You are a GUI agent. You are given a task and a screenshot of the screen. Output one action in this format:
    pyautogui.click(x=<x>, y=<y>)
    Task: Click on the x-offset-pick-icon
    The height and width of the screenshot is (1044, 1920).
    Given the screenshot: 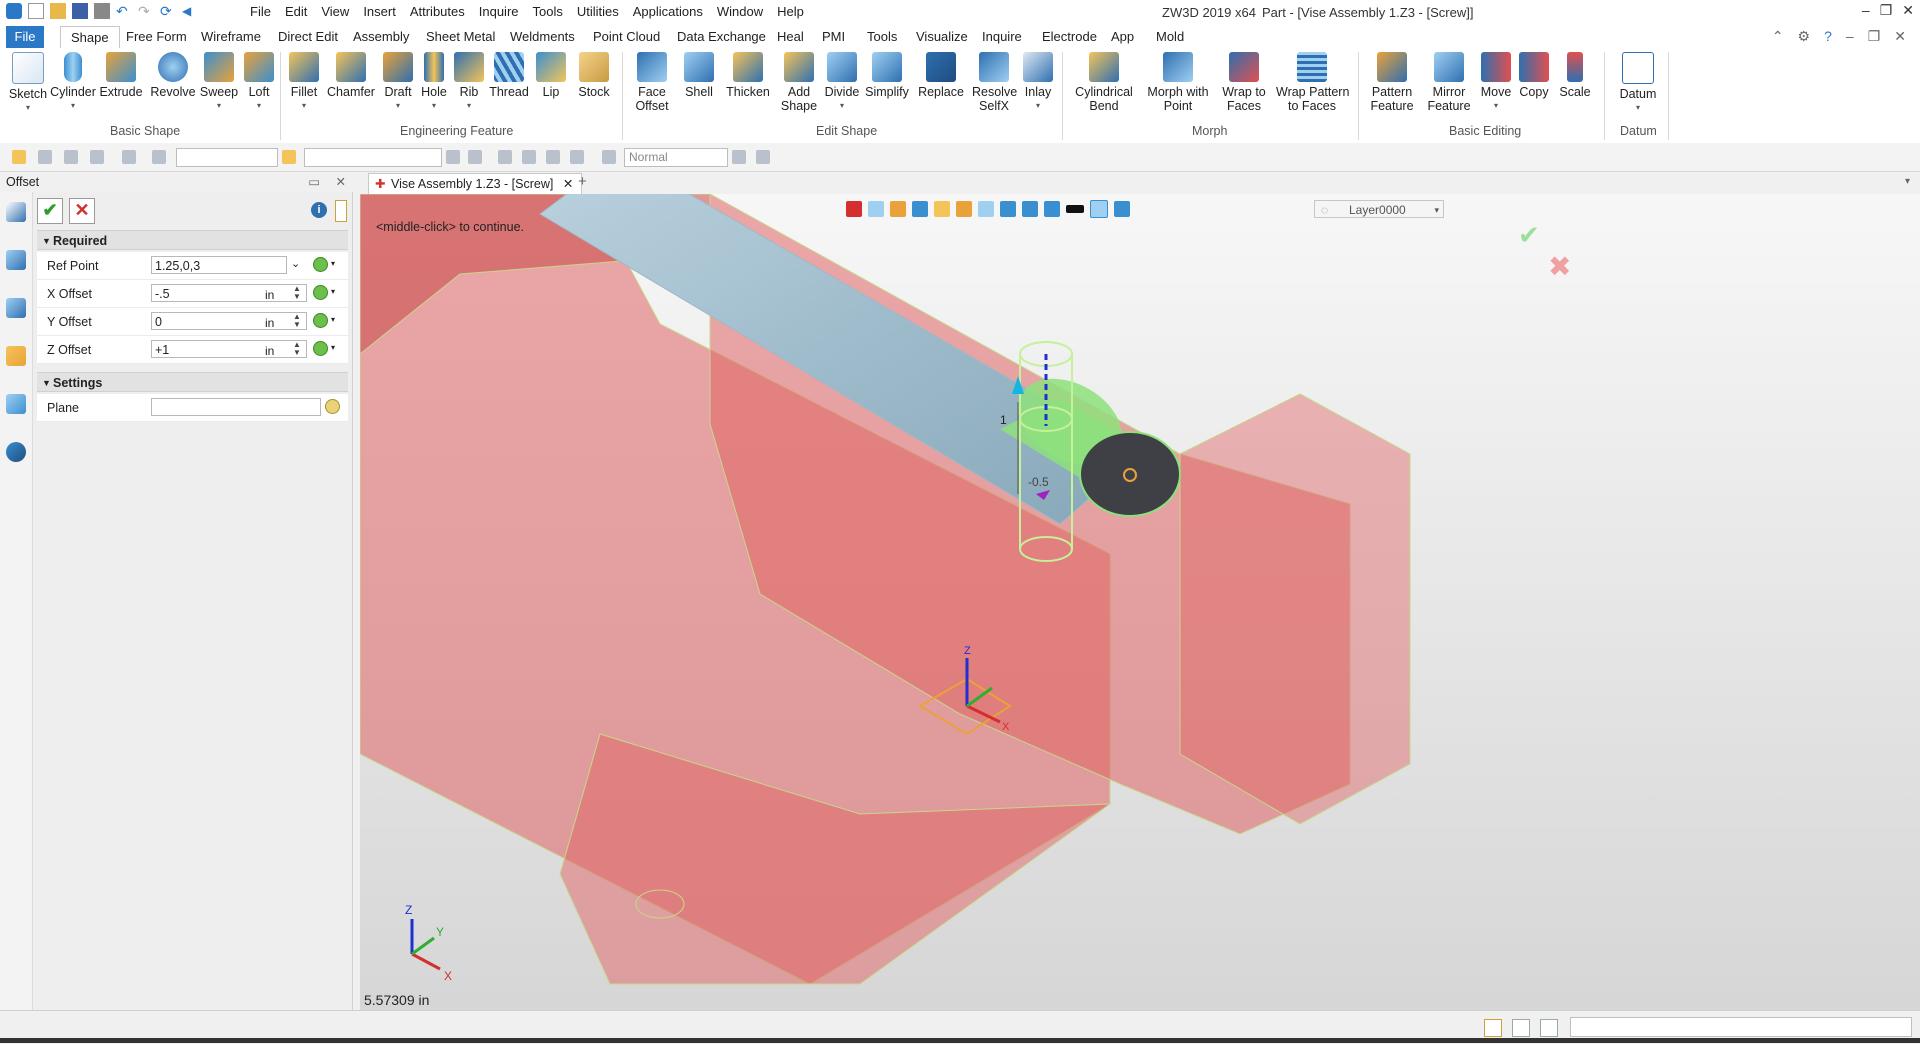 What is the action you would take?
    pyautogui.click(x=320, y=292)
    